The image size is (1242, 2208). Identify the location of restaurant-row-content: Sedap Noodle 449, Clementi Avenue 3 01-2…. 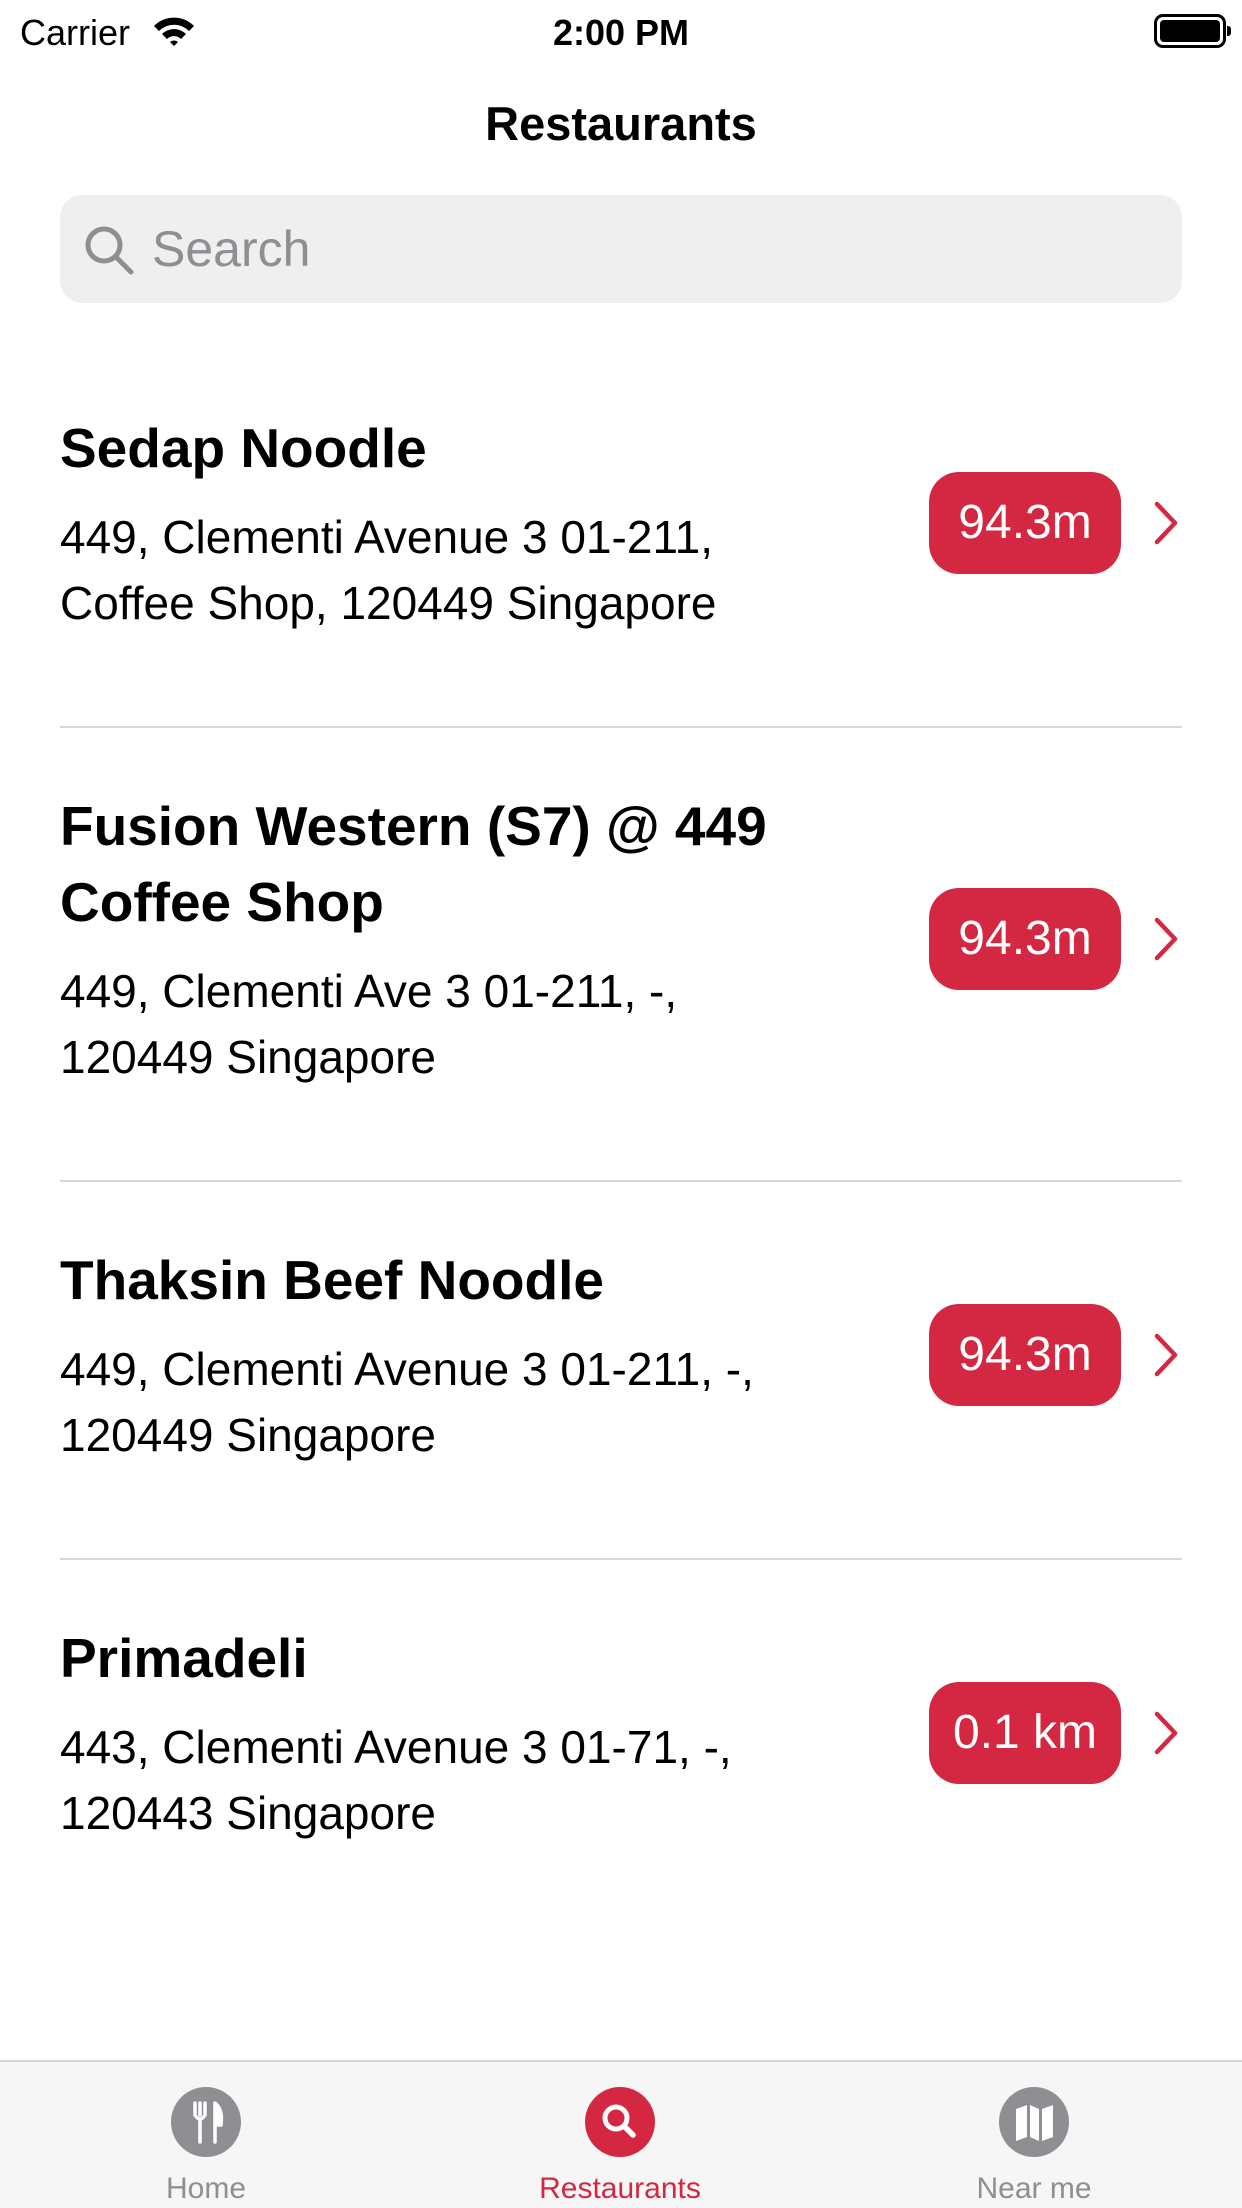
(470, 539).